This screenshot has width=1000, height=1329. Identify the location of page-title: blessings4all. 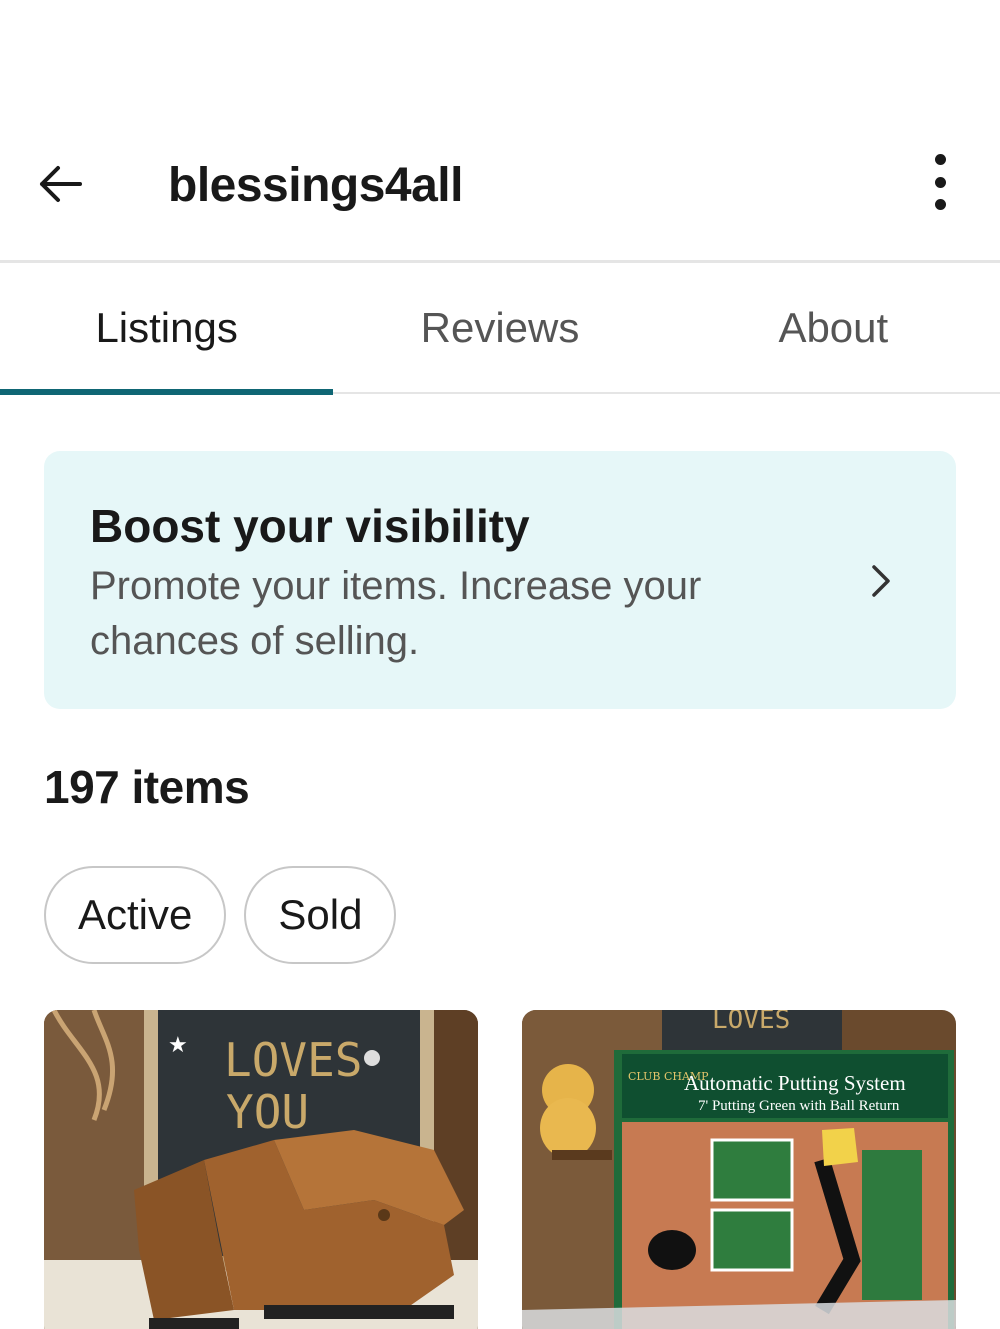
(315, 185).